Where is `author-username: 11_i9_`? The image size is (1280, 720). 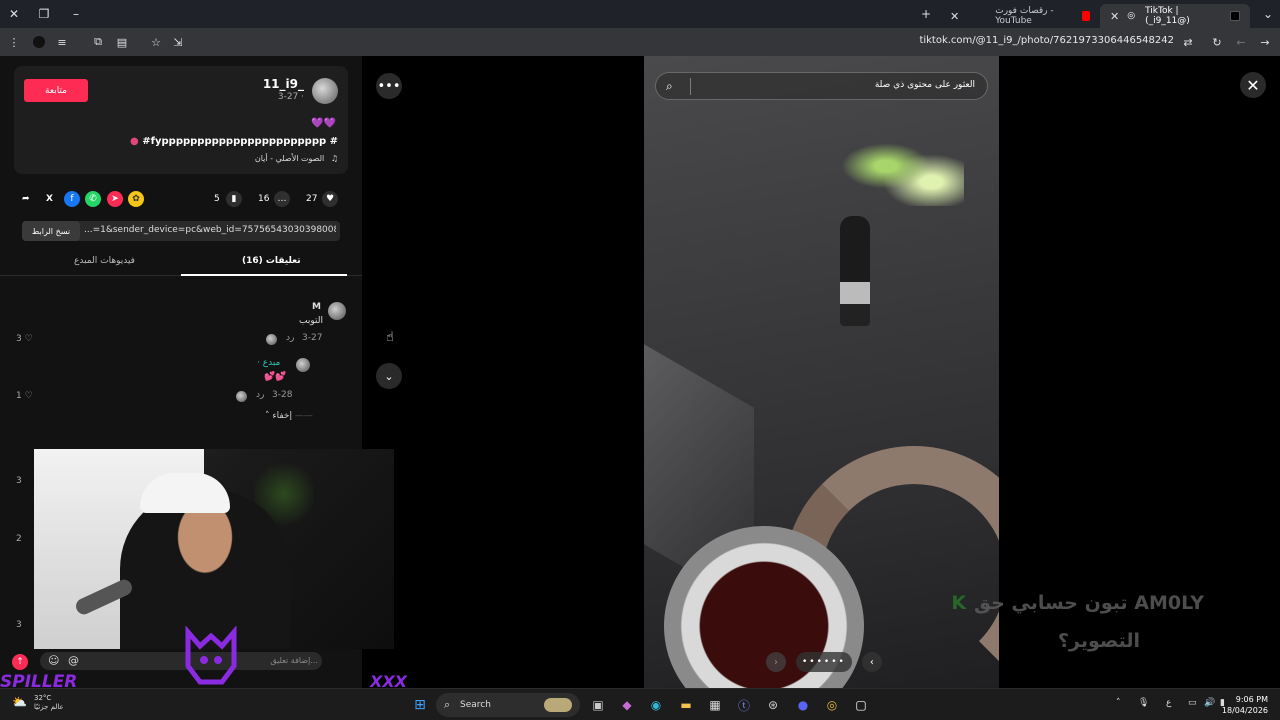 author-username: 11_i9_ is located at coordinates (283, 84).